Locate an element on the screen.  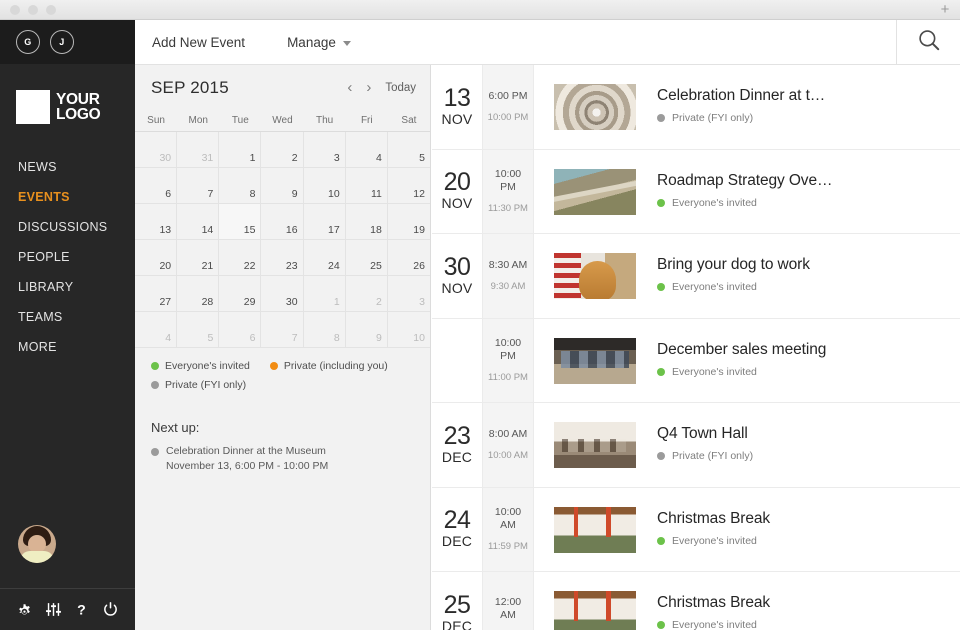
sidebar-item-discussions: DISCUSSIONS is located at coordinates (67, 227).